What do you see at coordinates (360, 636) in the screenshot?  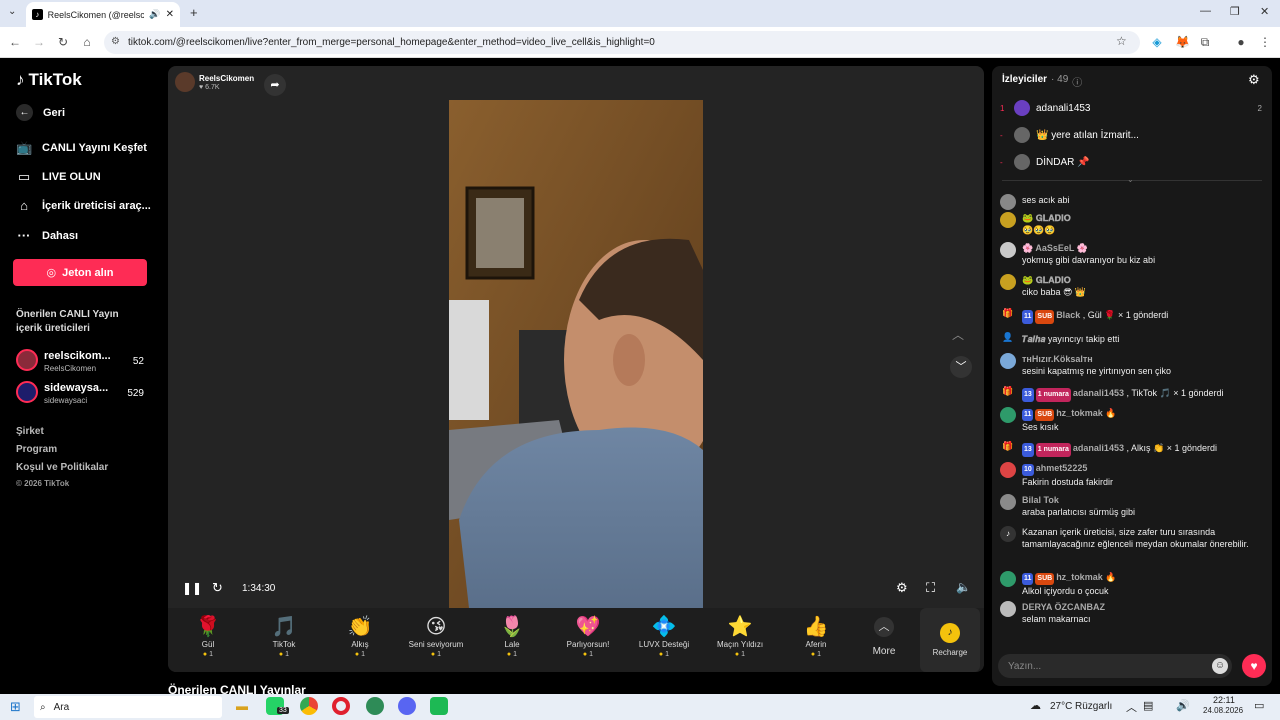 I see `gift-item: 👏 Alkış 1` at bounding box center [360, 636].